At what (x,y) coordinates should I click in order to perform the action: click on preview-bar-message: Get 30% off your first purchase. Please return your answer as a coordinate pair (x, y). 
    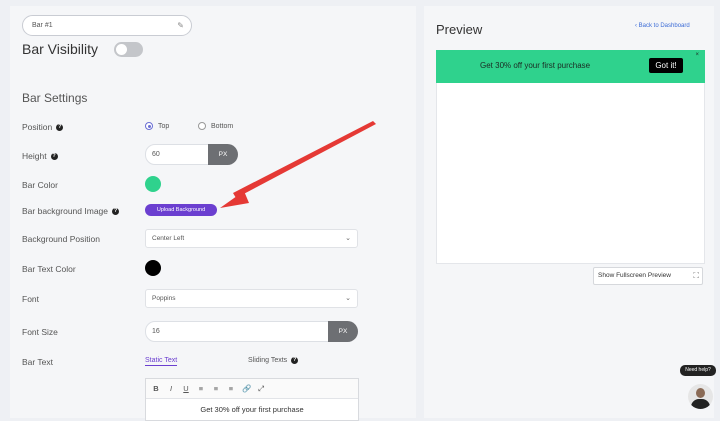
    Looking at the image, I should click on (535, 65).